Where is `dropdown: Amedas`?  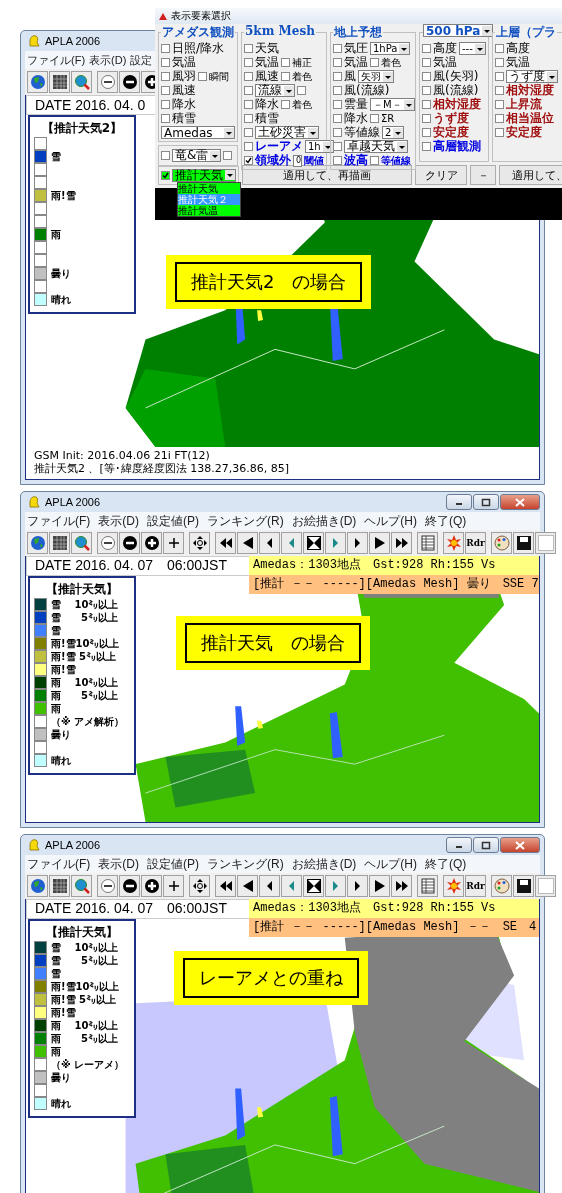
dropdown: Amedas is located at coordinates (198, 132).